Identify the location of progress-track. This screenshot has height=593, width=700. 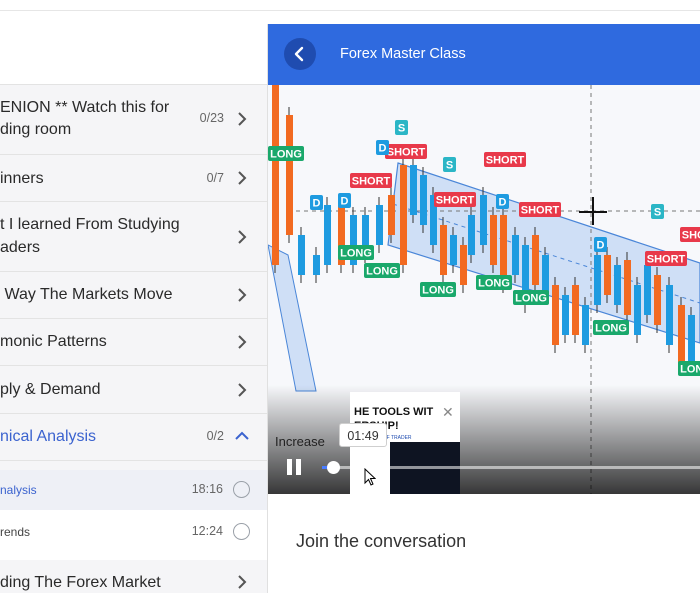
(511, 467).